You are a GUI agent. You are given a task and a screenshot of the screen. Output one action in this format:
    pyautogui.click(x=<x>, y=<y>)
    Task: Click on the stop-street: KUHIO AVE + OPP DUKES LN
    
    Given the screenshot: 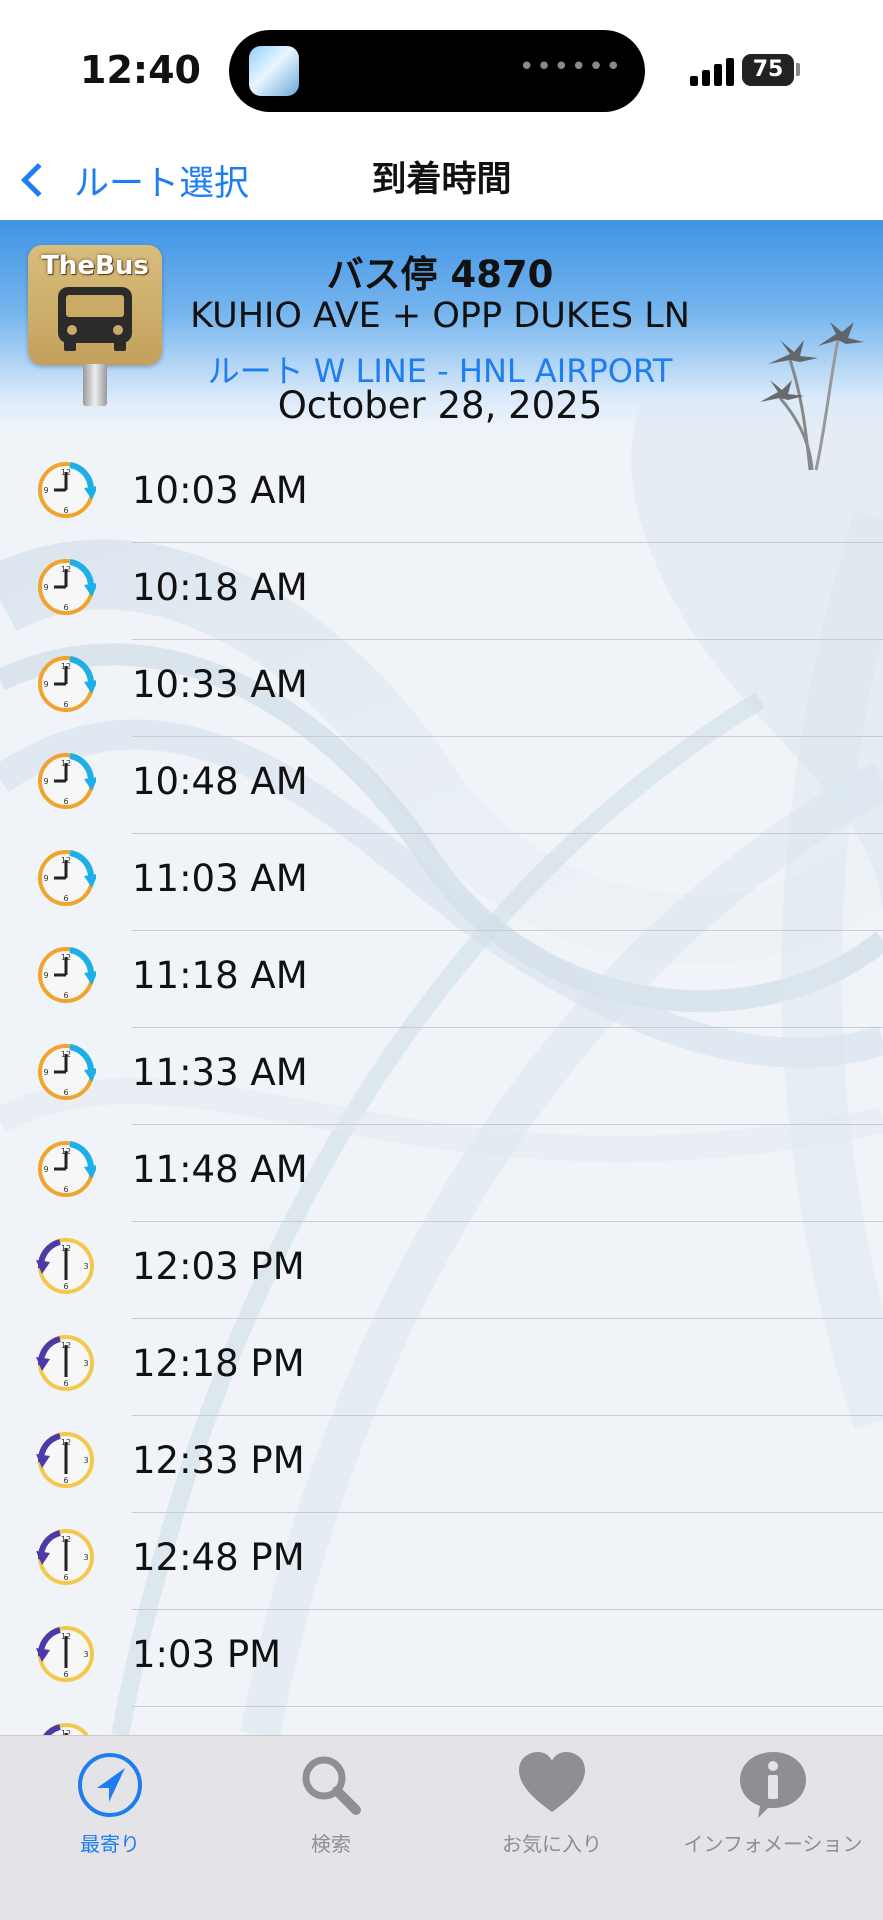 What is the action you would take?
    pyautogui.click(x=440, y=316)
    